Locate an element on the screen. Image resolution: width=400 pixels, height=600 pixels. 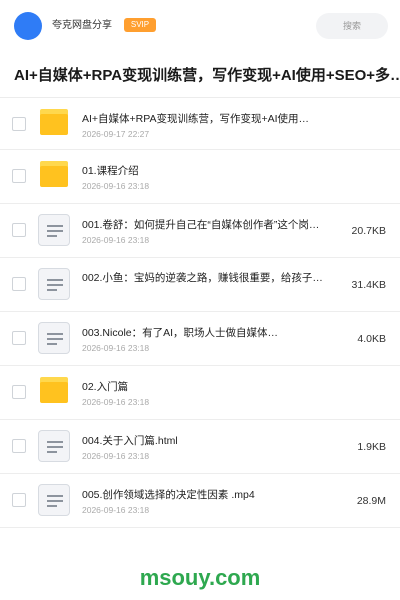
svip-badge: SVIP is located at coordinates (140, 25).